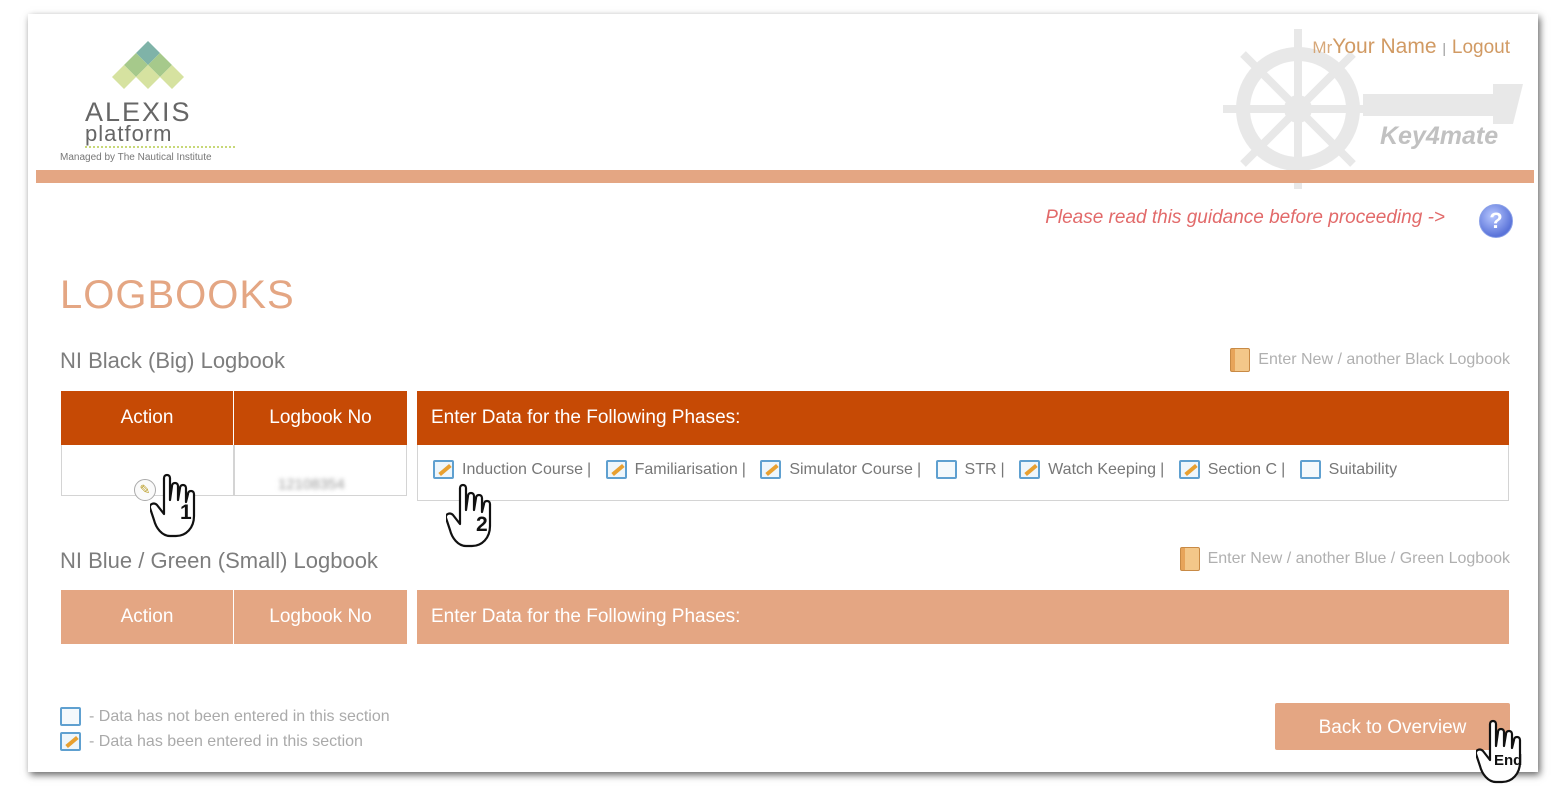 Image resolution: width=1567 pixels, height=790 pixels. I want to click on enter-new-black-logbook-link: Enter New / another Black Logbook, so click(1370, 360).